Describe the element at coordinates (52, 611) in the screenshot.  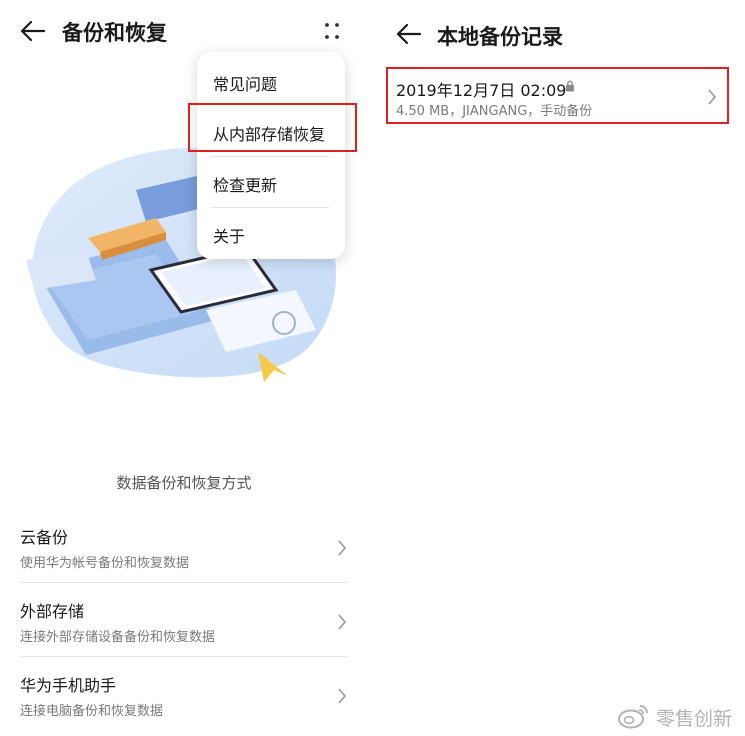
I see `option-title: 外部存储` at that location.